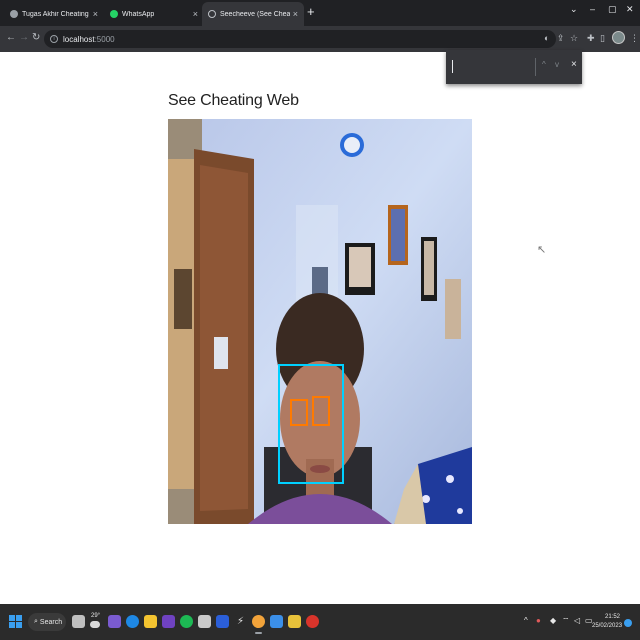  What do you see at coordinates (592, 9) in the screenshot?
I see `minimize-icon: –` at bounding box center [592, 9].